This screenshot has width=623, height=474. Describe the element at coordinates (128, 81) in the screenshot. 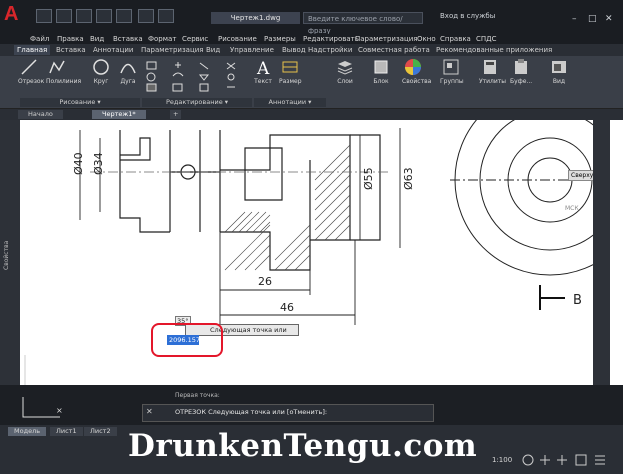

I see `tool-label: Дуга` at that location.